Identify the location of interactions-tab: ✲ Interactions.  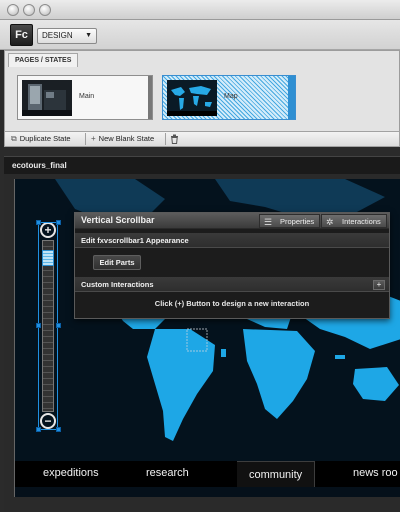
(354, 221).